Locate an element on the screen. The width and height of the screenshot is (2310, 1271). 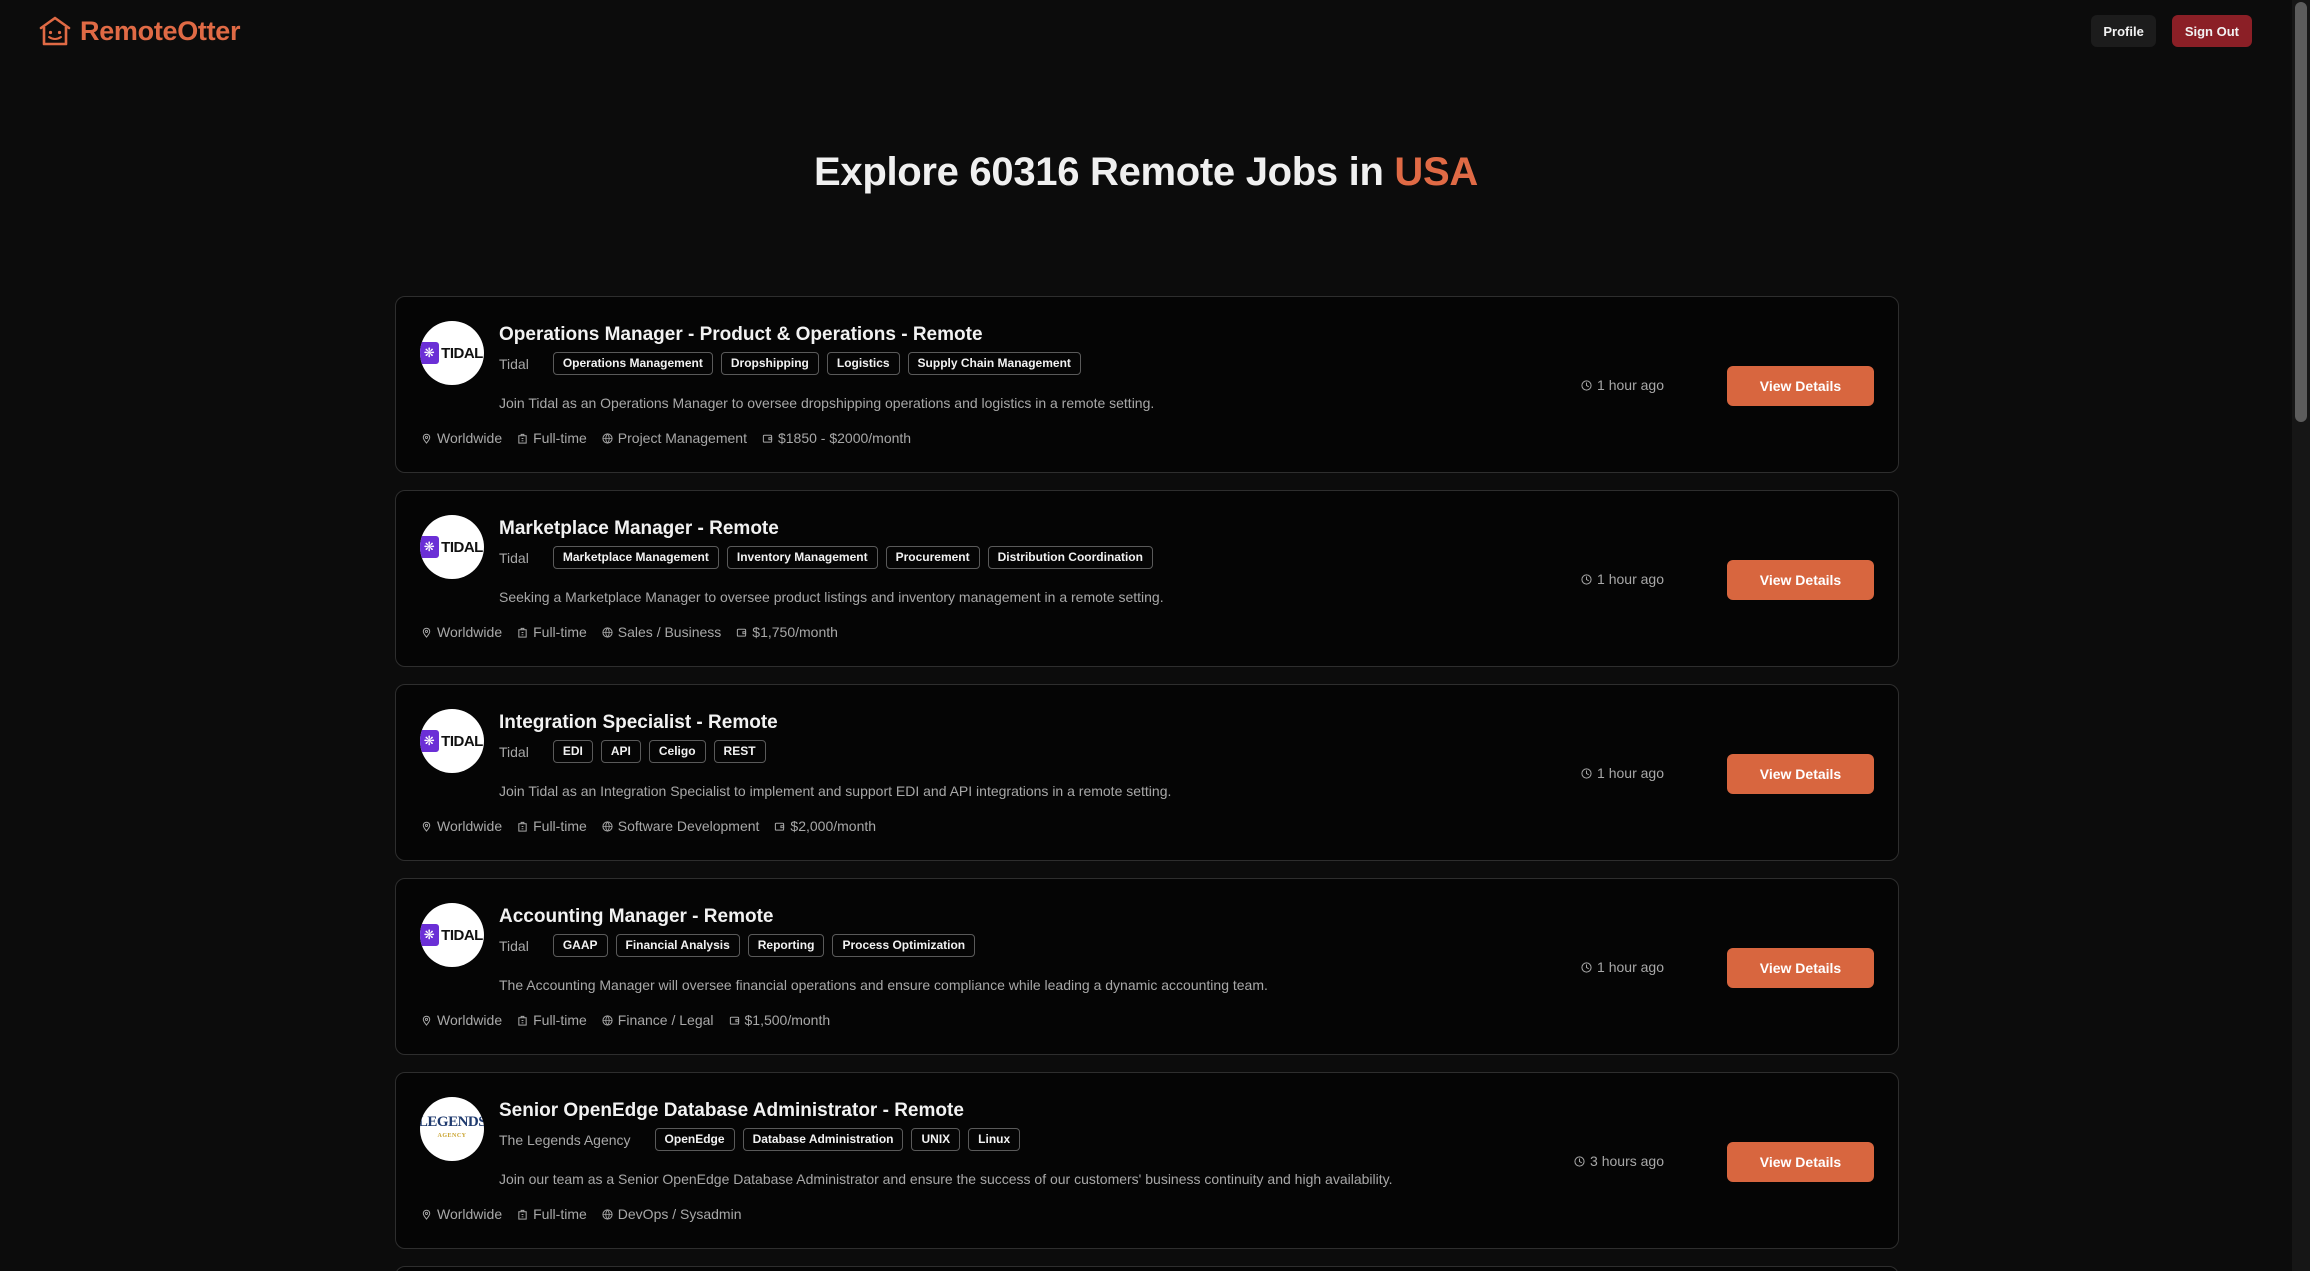
meta-salary-text: $2,000/month is located at coordinates (833, 826).